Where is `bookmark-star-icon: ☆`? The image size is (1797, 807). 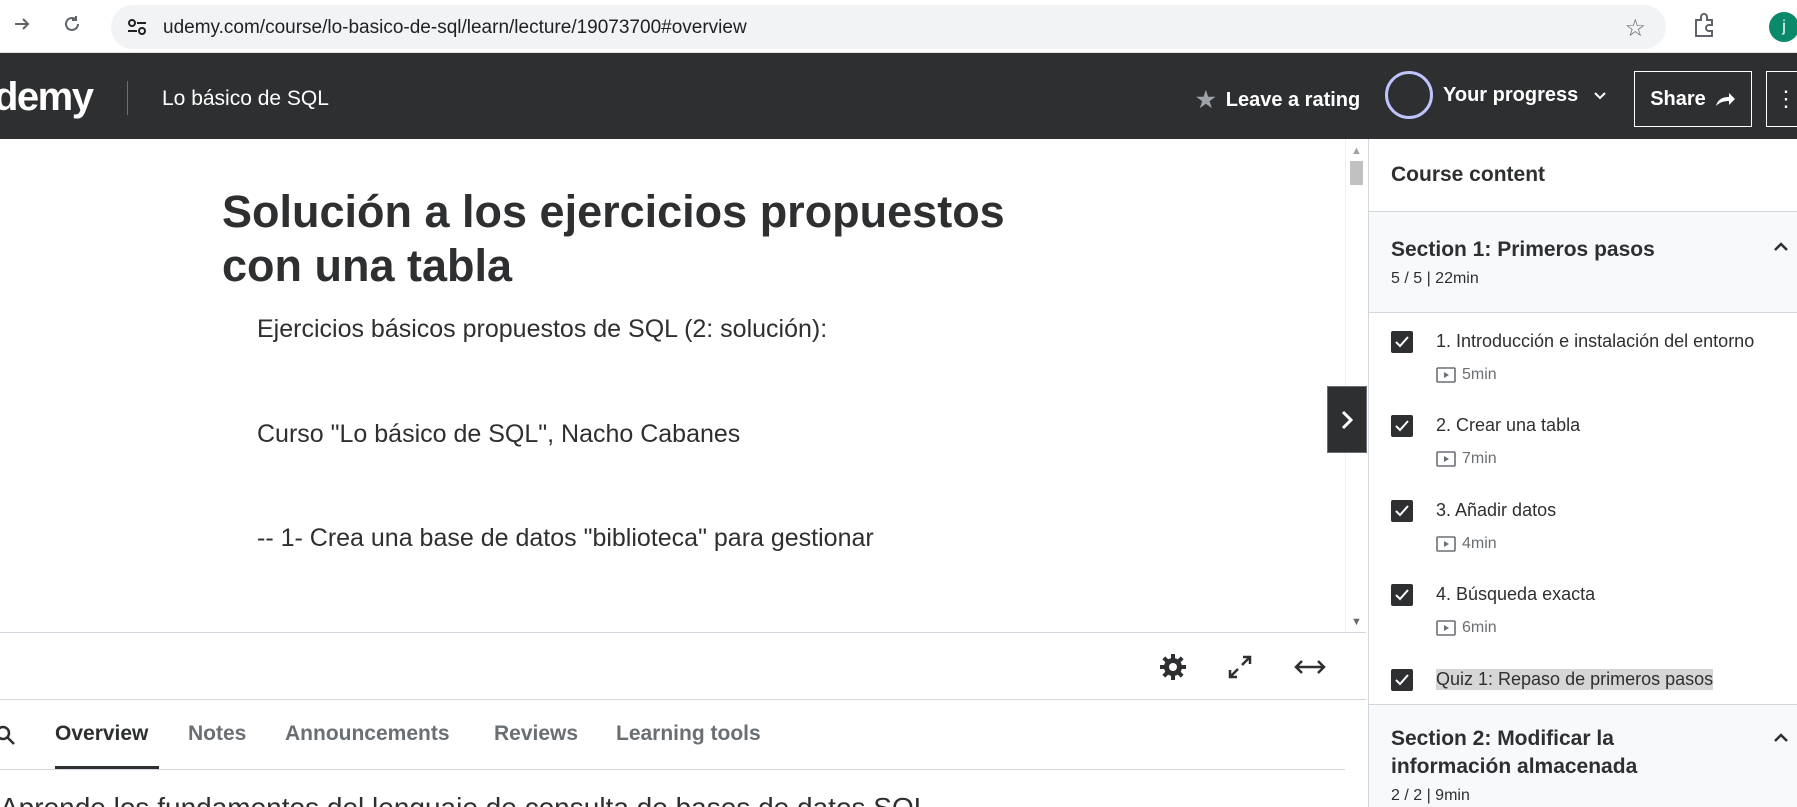 bookmark-star-icon: ☆ is located at coordinates (1635, 28).